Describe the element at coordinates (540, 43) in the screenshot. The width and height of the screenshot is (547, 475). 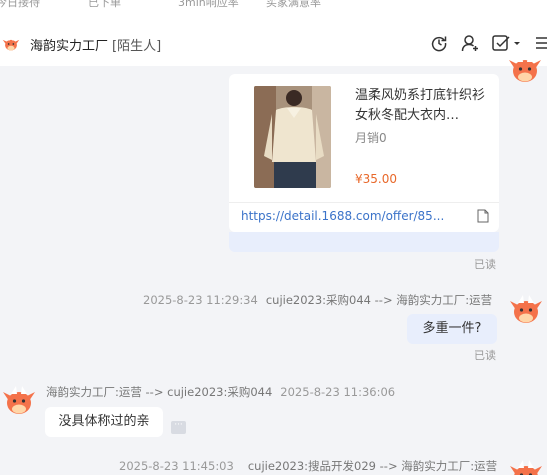
I see `menu-icon` at that location.